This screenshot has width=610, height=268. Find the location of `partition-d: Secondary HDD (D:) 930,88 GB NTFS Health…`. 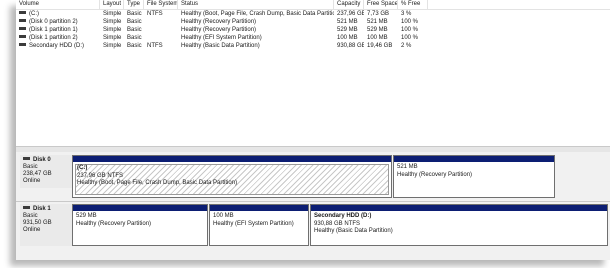

partition-d: Secondary HDD (D:) 930,88 GB NTFS Health… is located at coordinates (459, 225).